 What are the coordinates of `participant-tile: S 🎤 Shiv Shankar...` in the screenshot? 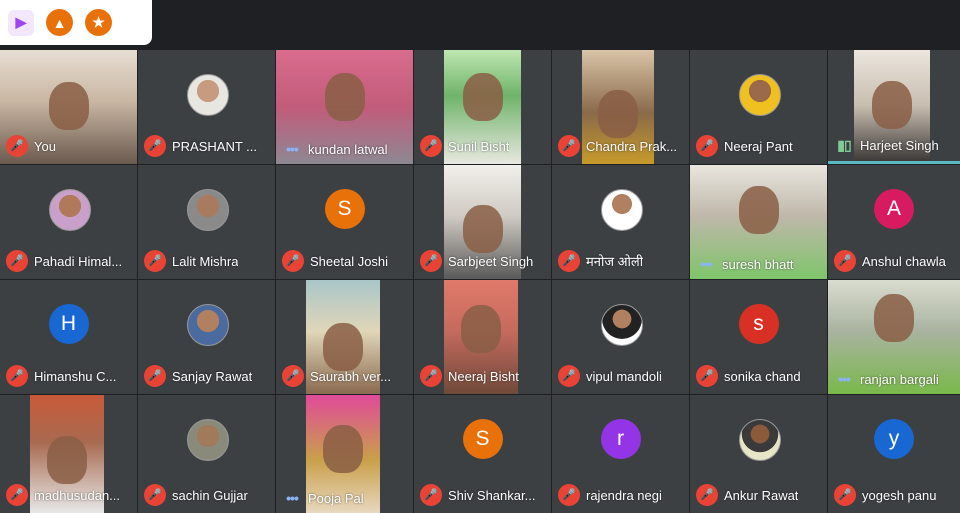 It's located at (482, 454).